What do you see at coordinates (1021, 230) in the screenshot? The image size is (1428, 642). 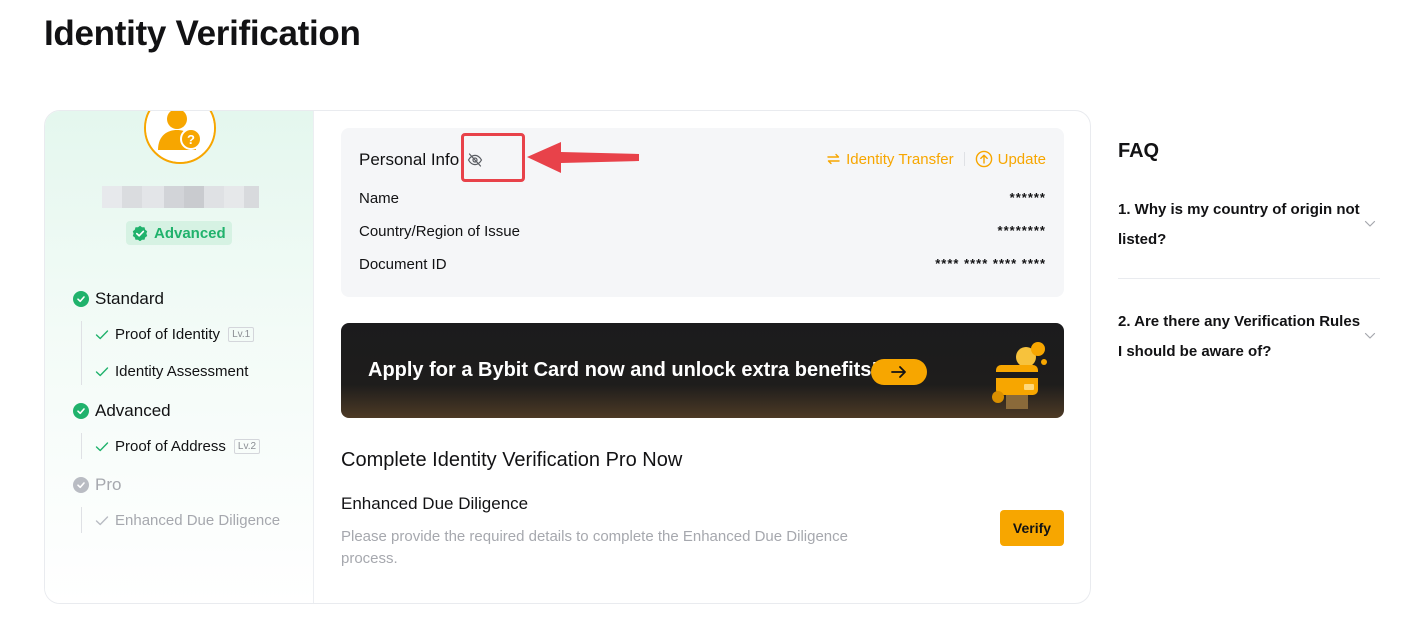 I see `info-value: ********` at bounding box center [1021, 230].